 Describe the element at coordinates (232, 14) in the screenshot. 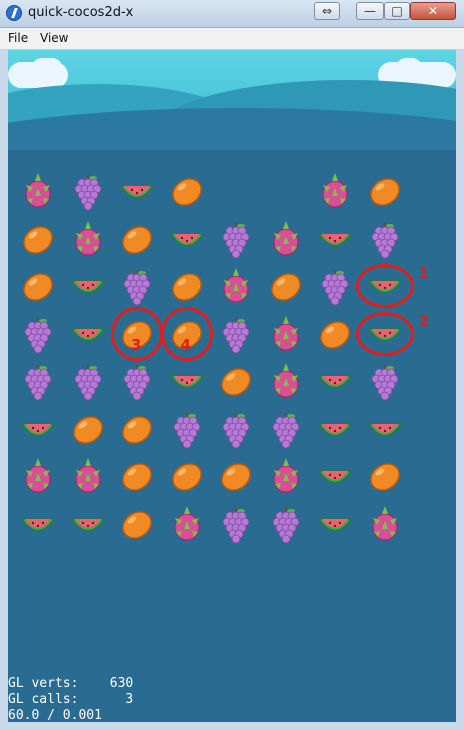

I see `window-titlebar: quick-cocos2d-x ⇔ — □ ✕` at that location.